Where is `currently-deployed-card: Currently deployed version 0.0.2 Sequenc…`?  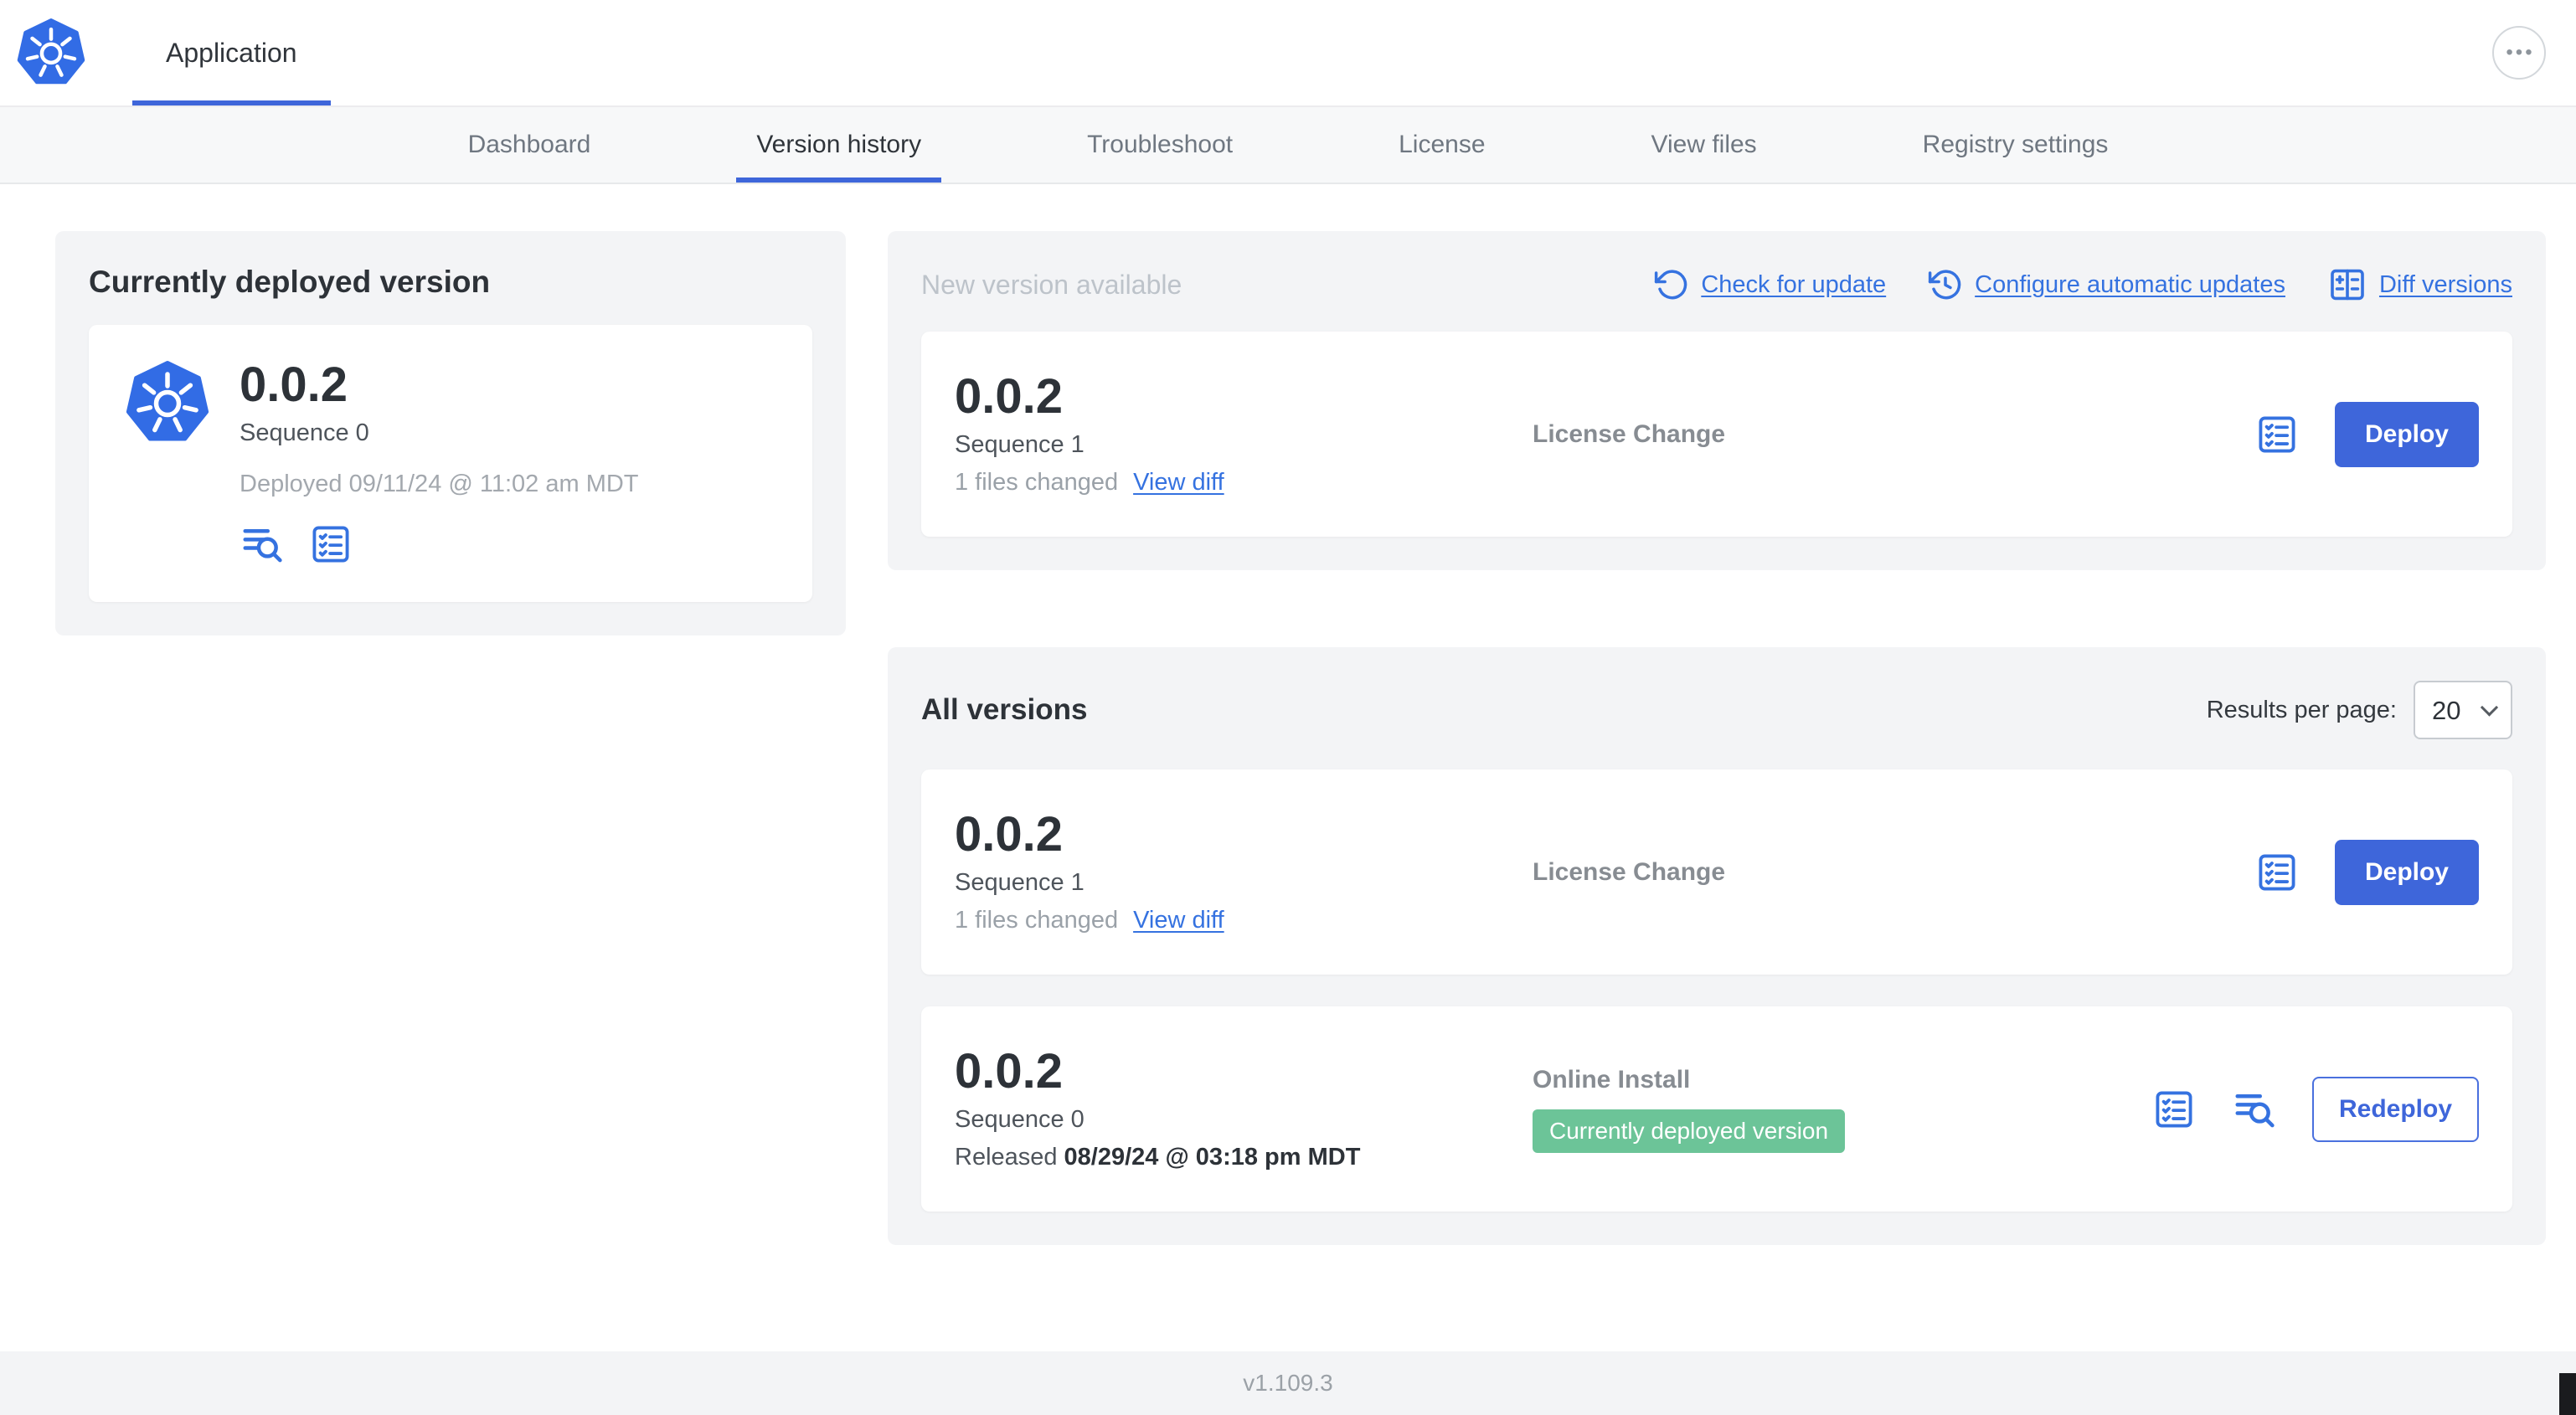 currently-deployed-card: Currently deployed version 0.0.2 Sequenc… is located at coordinates (450, 433).